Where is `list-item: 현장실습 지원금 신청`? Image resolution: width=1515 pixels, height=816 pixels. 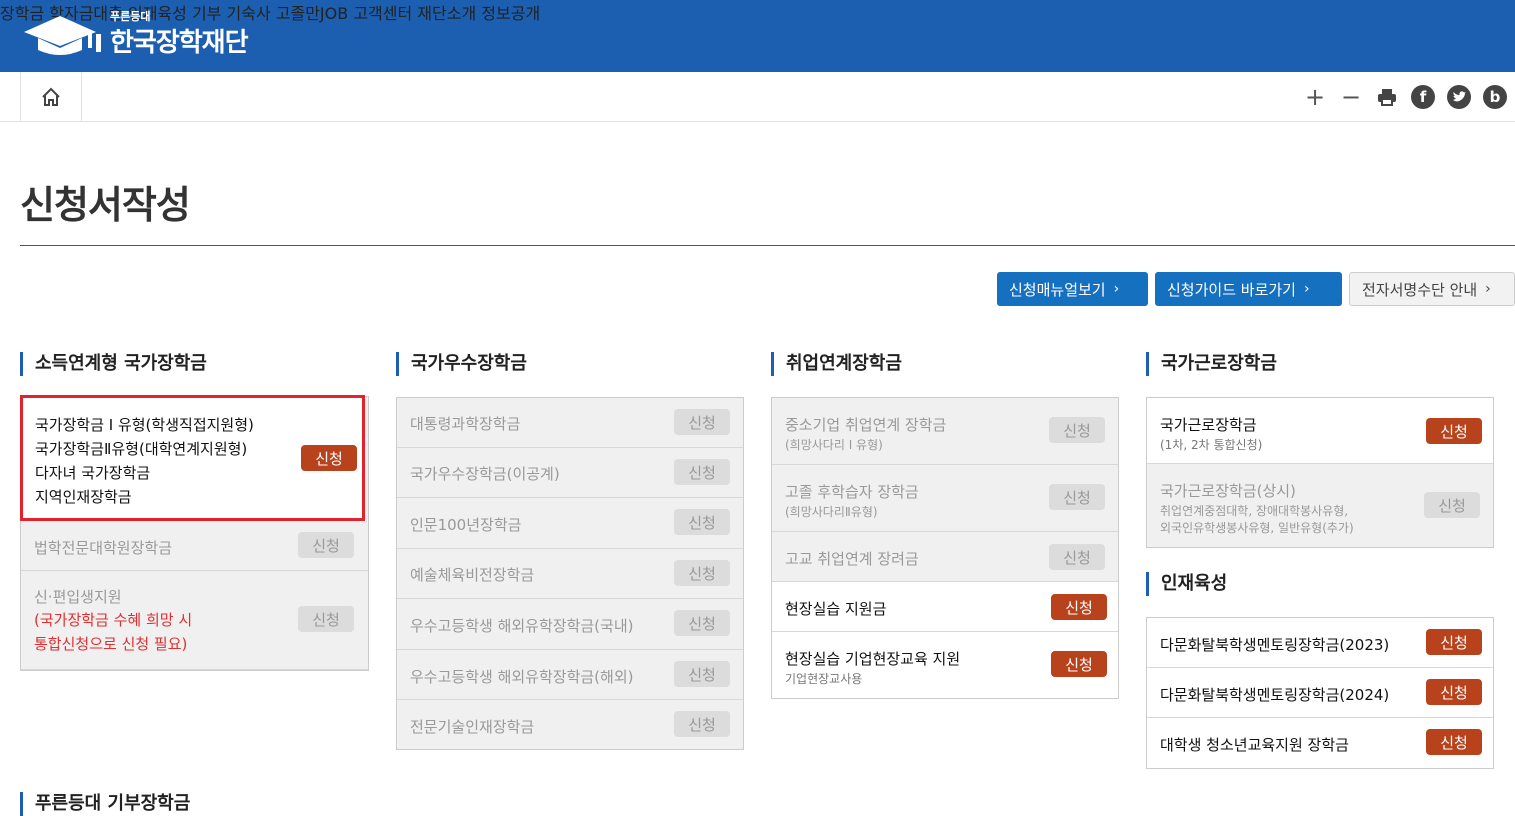 list-item: 현장실습 지원금 신청 is located at coordinates (945, 607).